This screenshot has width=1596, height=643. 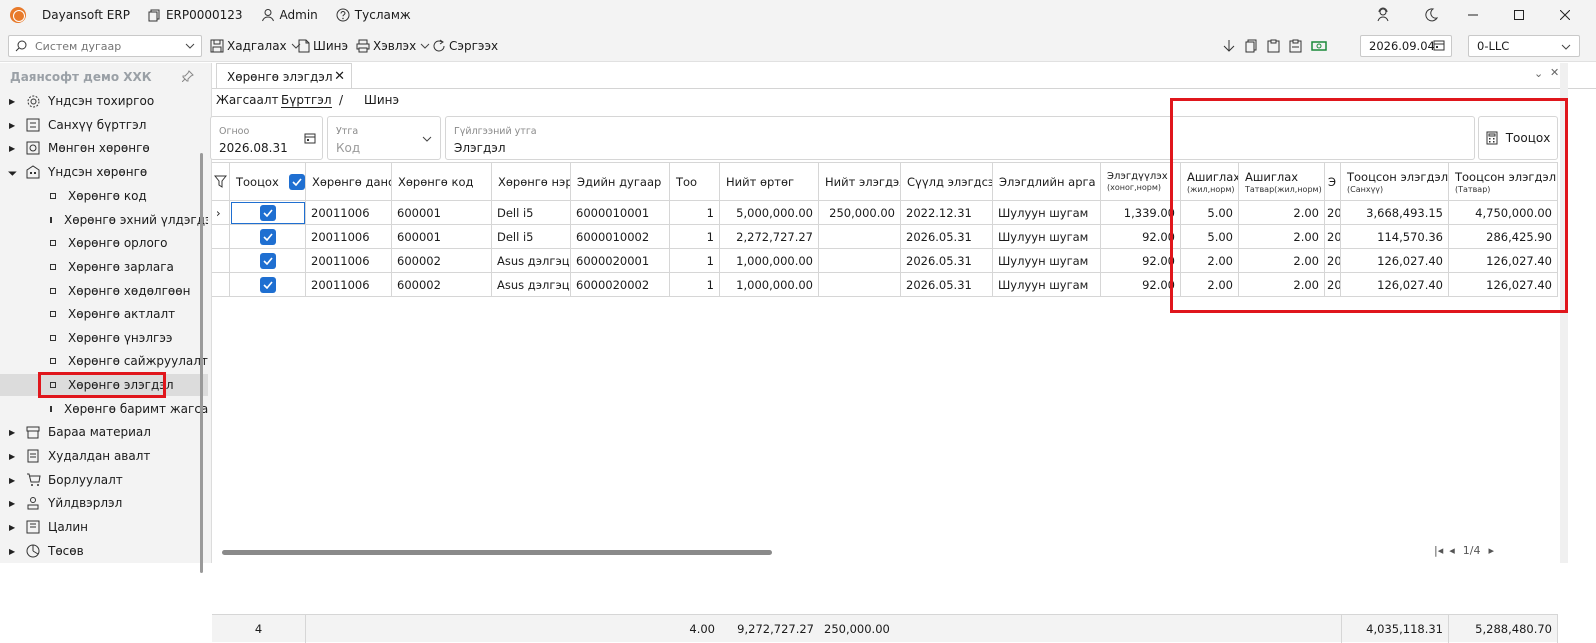 I want to click on chevron-down-icon: ⌄, so click(x=1538, y=73).